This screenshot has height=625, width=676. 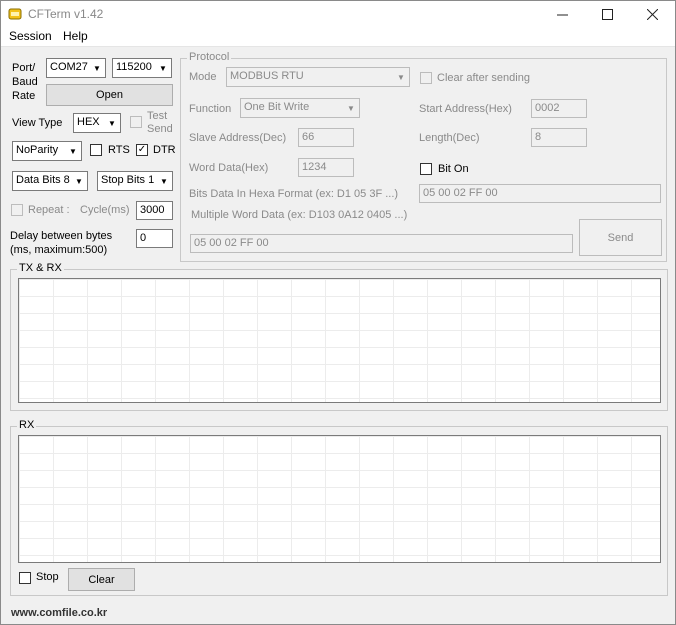 I want to click on stop-label: Stop, so click(x=47, y=577).